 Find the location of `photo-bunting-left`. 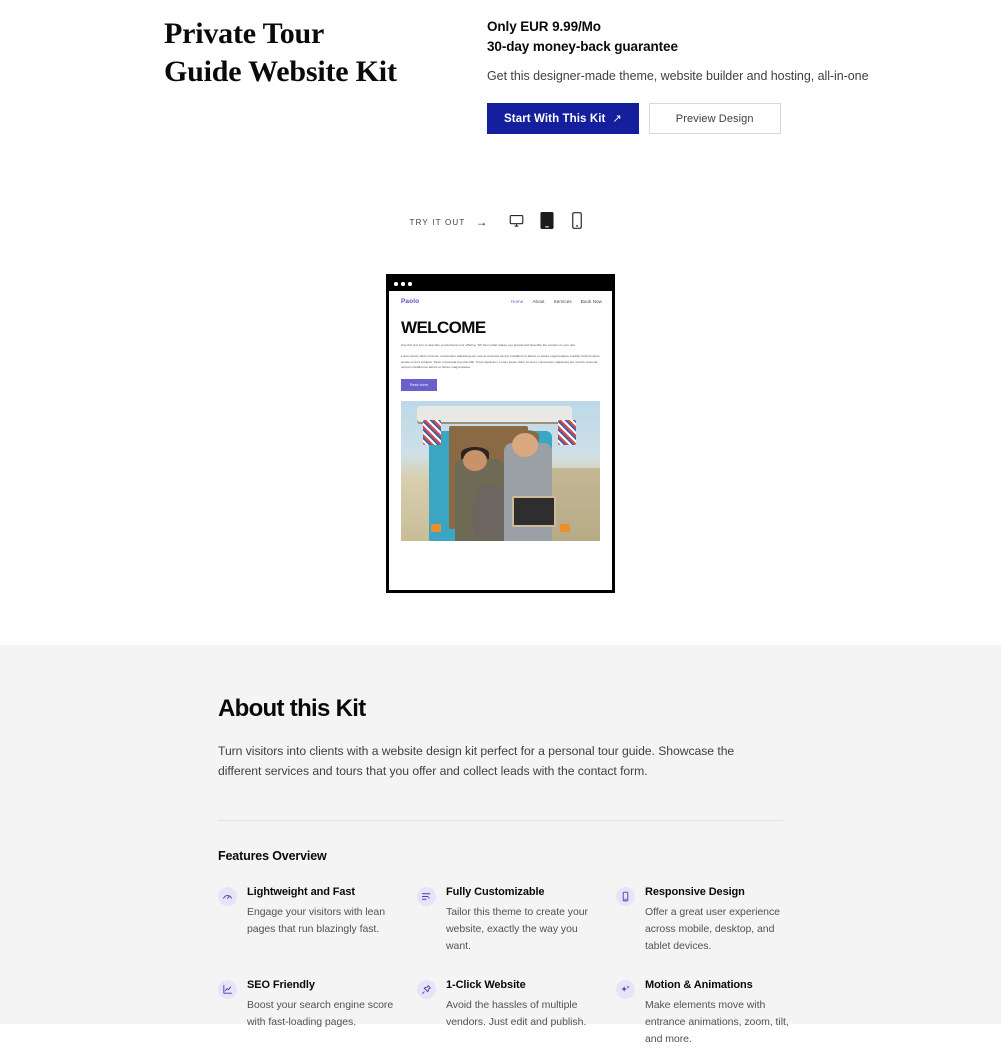

photo-bunting-left is located at coordinates (431, 433).